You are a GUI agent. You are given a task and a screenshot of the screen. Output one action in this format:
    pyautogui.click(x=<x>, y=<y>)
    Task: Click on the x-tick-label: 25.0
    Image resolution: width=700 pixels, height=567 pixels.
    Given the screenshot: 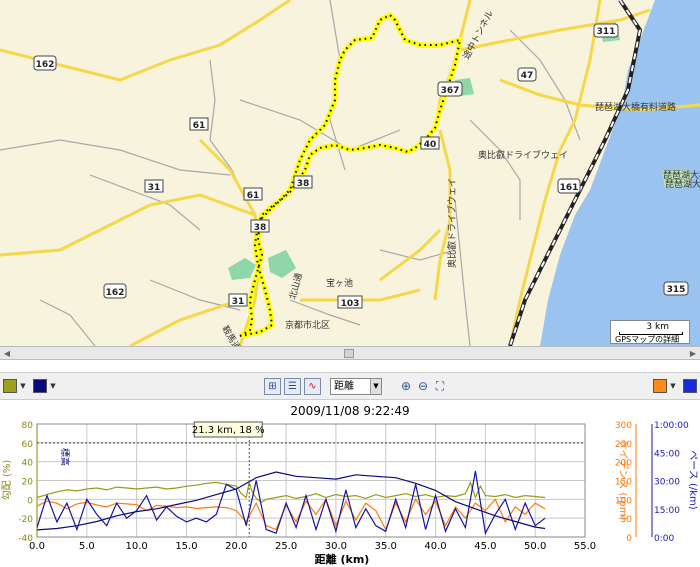 What is the action you would take?
    pyautogui.click(x=286, y=546)
    